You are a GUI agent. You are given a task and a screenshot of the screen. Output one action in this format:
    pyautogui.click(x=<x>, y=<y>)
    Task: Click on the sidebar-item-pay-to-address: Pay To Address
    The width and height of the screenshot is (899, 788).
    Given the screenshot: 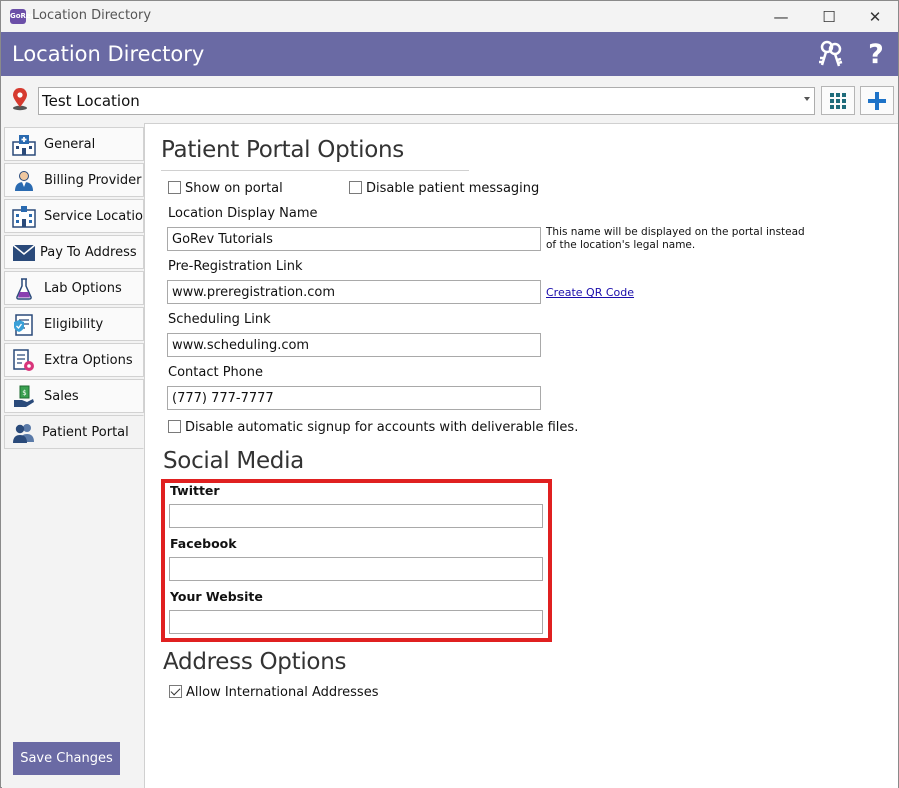 What is the action you would take?
    pyautogui.click(x=74, y=252)
    